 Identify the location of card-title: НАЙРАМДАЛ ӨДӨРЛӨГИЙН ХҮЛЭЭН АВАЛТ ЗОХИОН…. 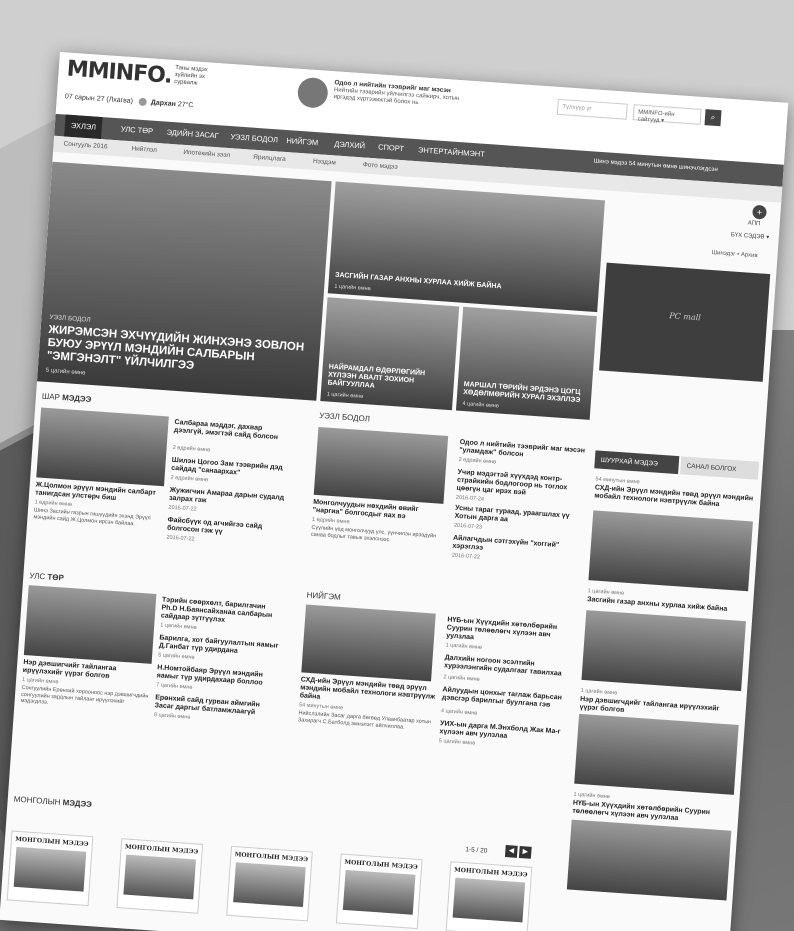
(376, 376).